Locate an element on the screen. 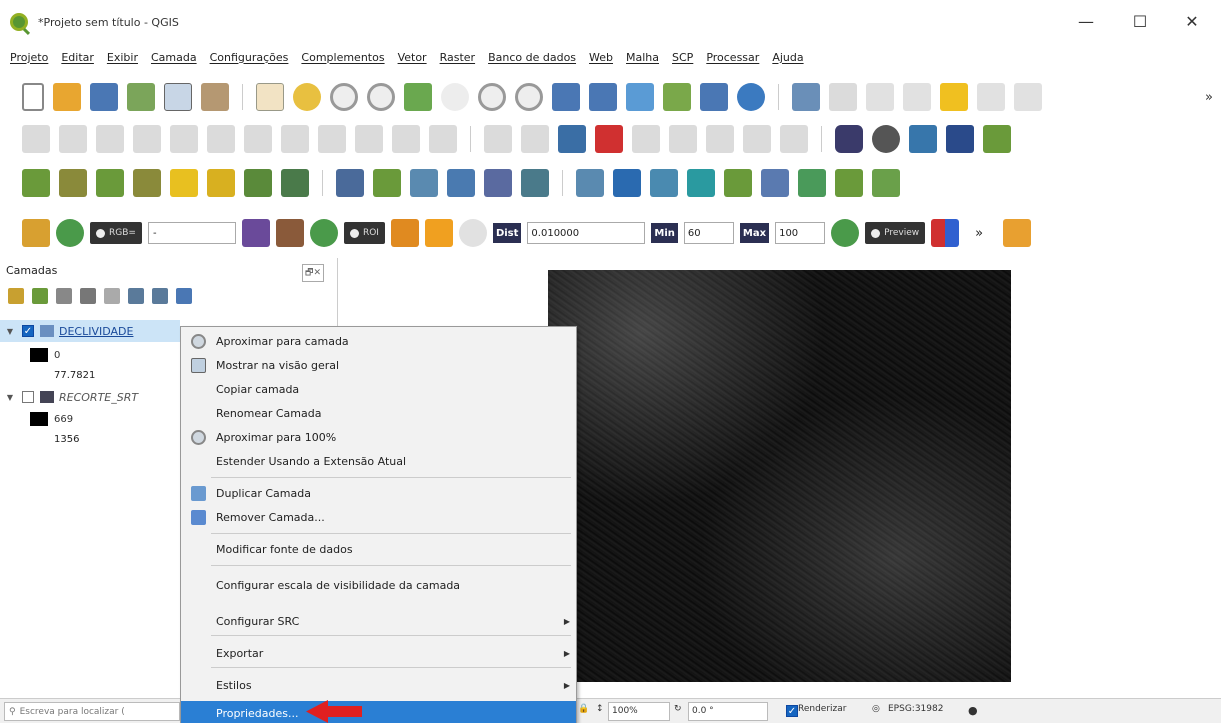  layer-item-recorte: ▼ RECORTE_SRT is located at coordinates (69, 397).